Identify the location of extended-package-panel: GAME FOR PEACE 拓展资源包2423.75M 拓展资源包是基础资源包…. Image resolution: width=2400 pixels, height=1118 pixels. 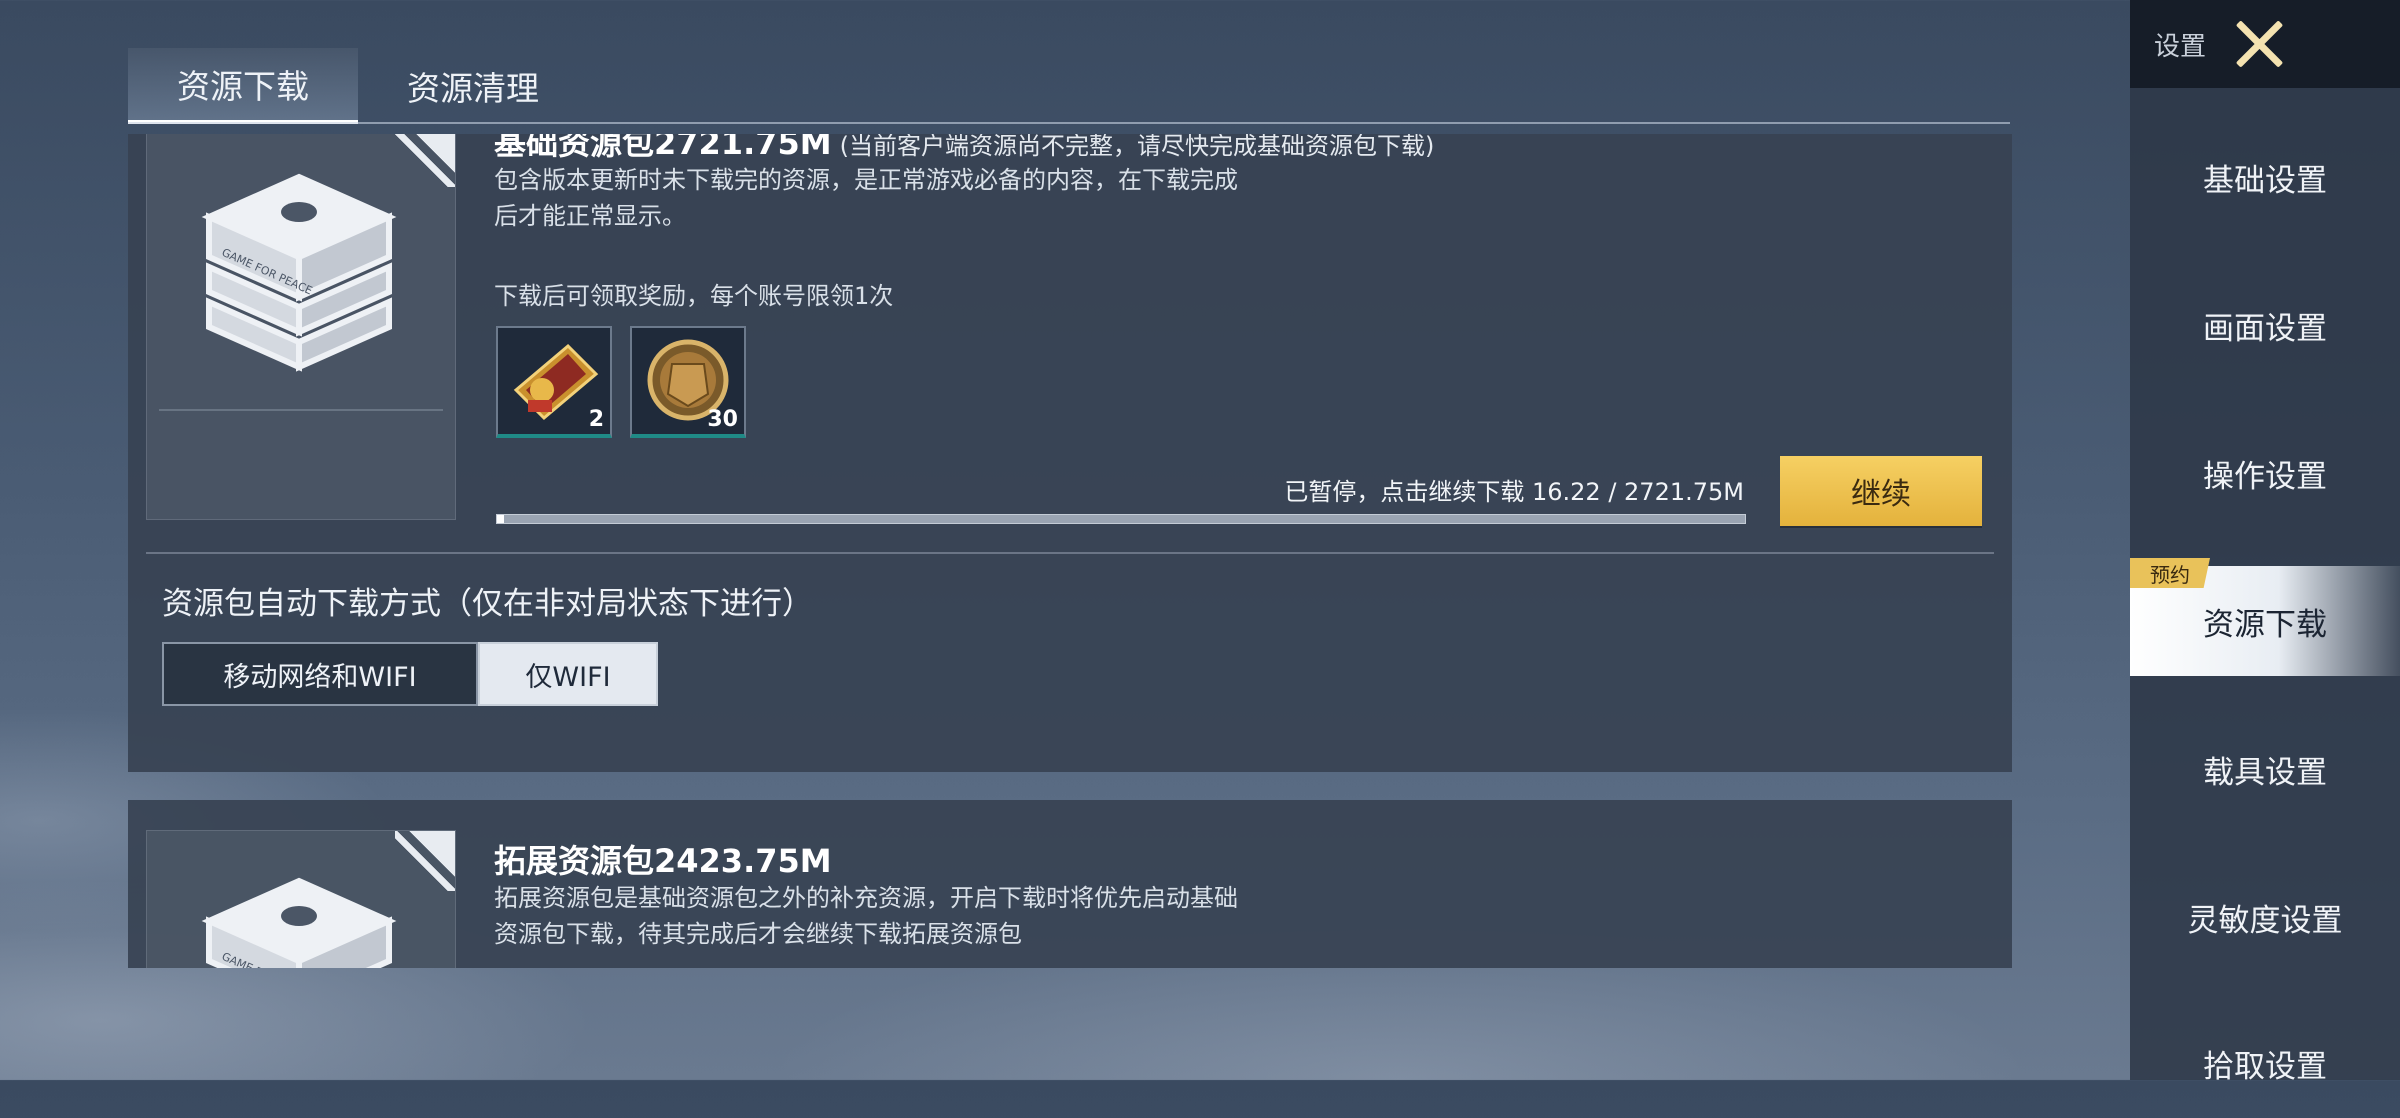
(1070, 884).